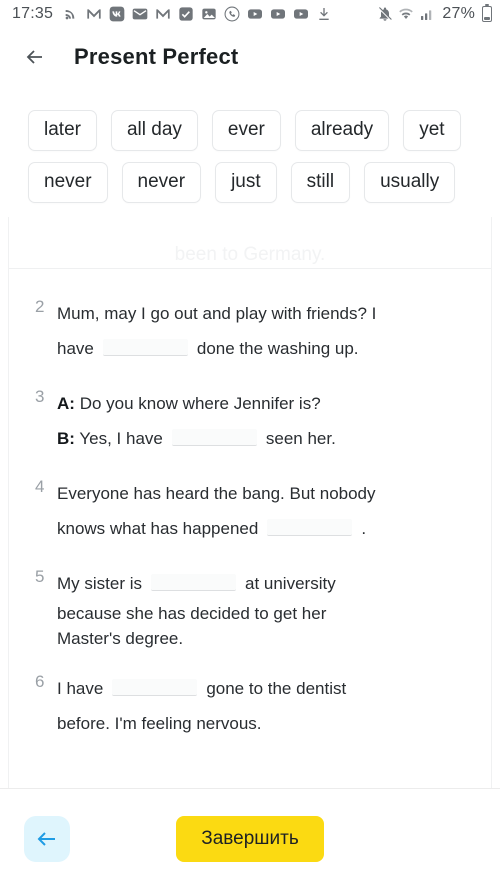 This screenshot has width=500, height=888. What do you see at coordinates (117, 14) in the screenshot?
I see `vk-icon` at bounding box center [117, 14].